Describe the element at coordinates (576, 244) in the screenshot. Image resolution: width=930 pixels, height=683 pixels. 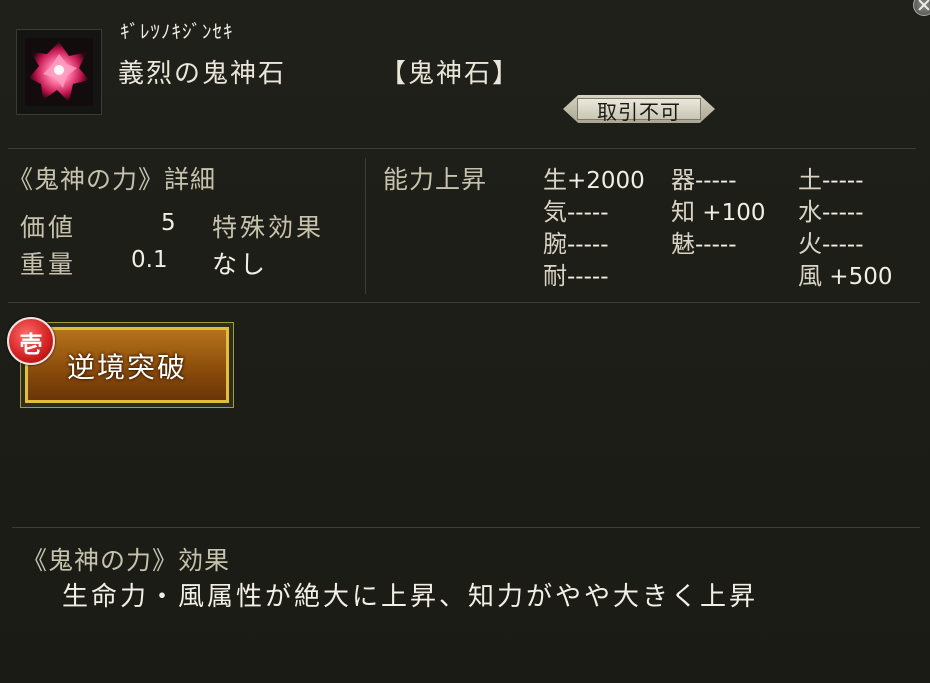
I see `stat-strength: 腕-----` at that location.